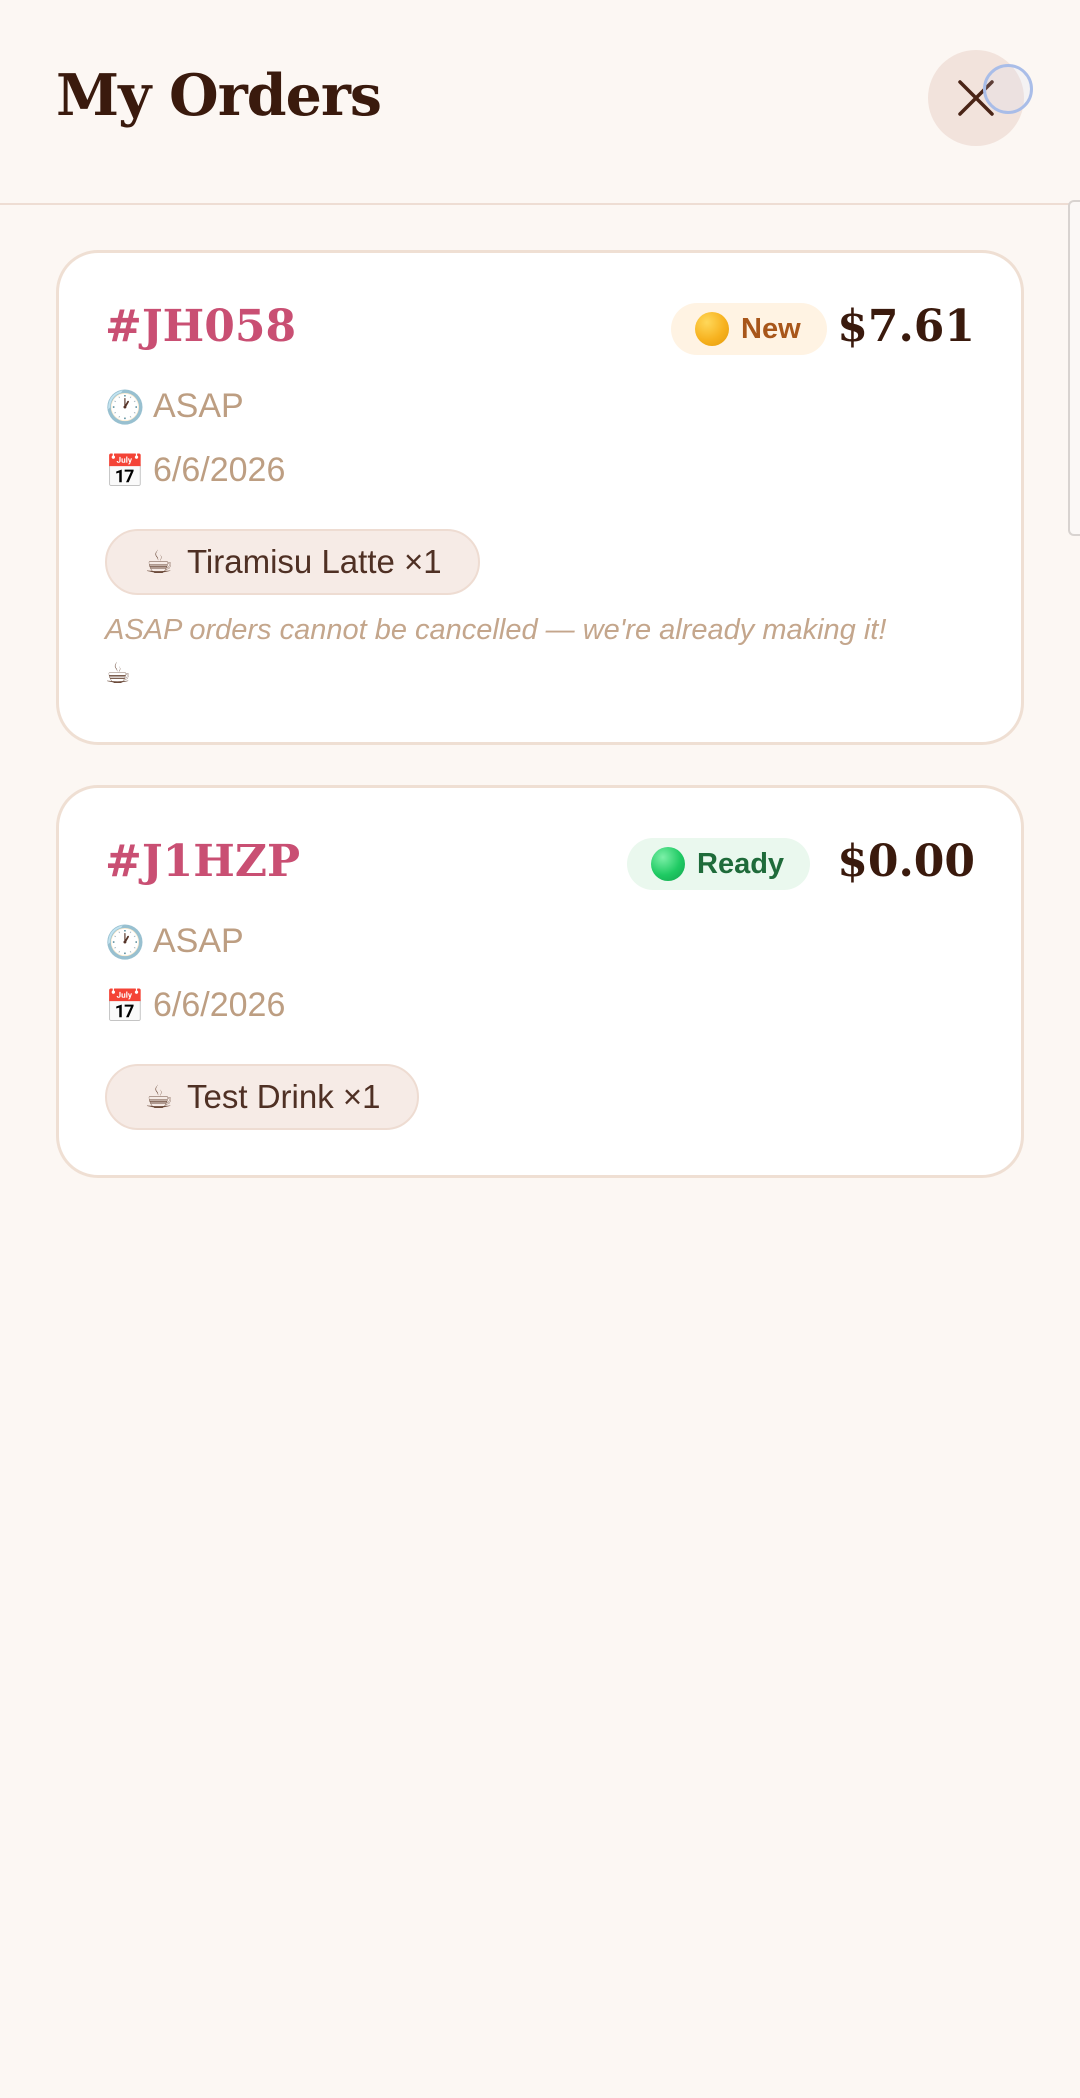 This screenshot has width=1080, height=2098. Describe the element at coordinates (219, 95) in the screenshot. I see `page-title: My Orders` at that location.